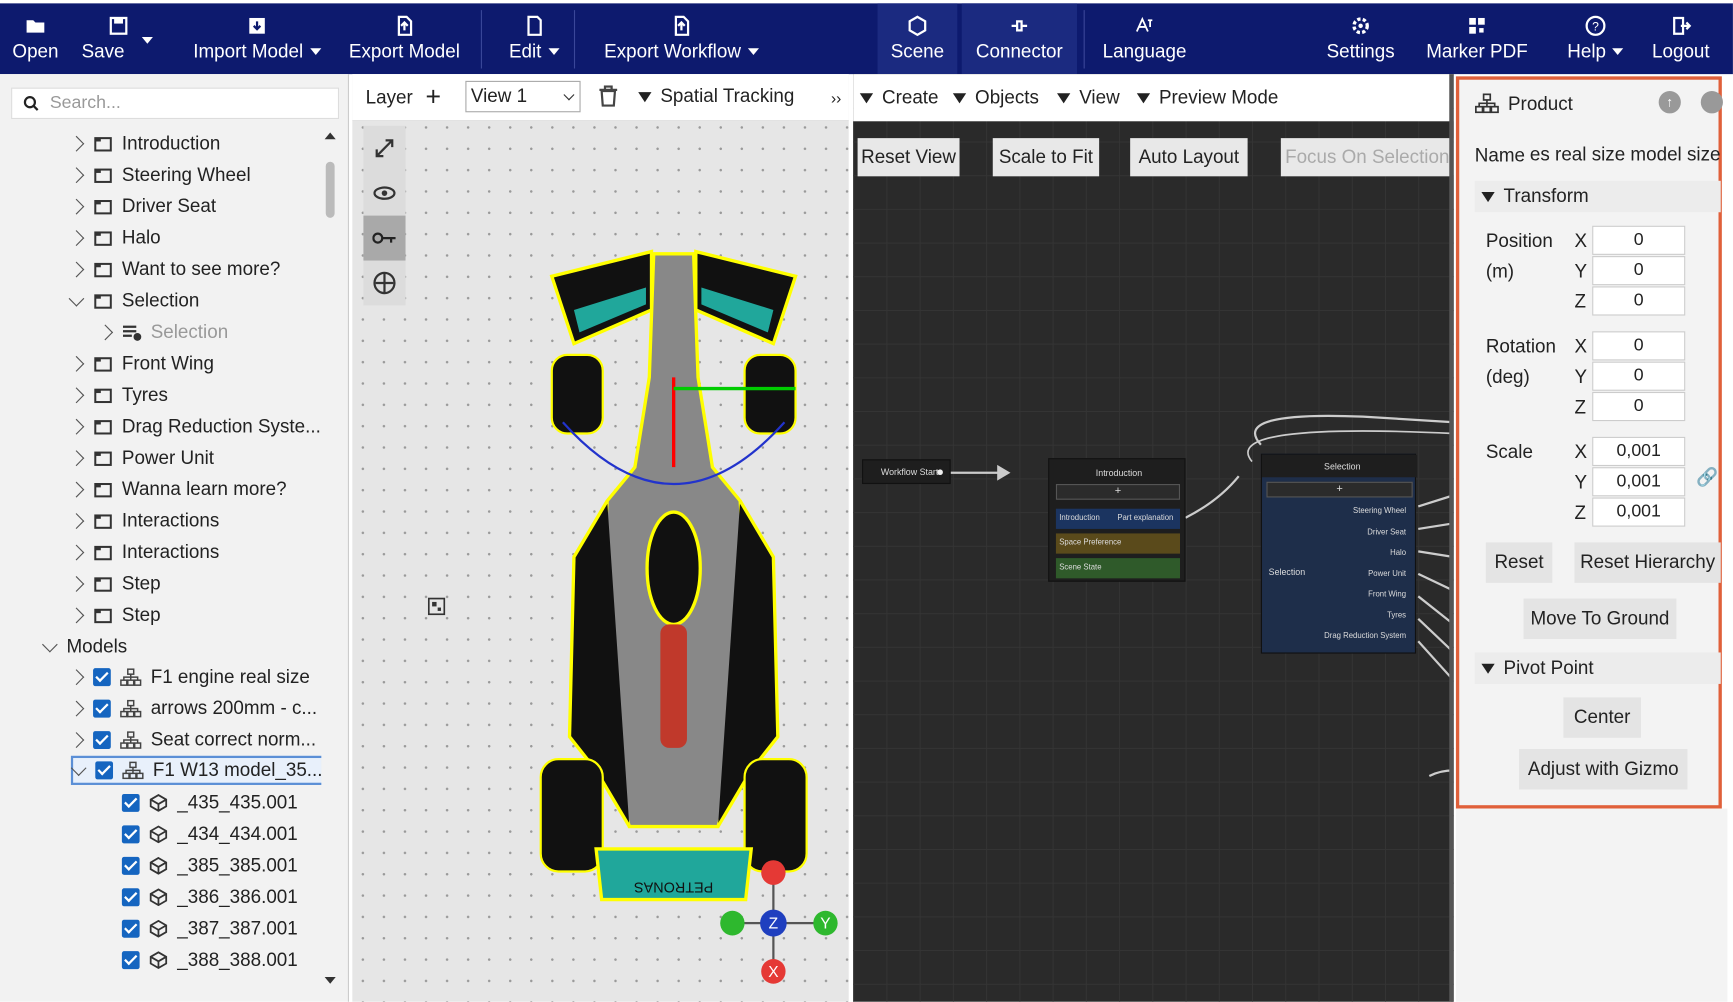  What do you see at coordinates (199, 959) in the screenshot?
I see `tree-item-mesh: _388_388.001` at bounding box center [199, 959].